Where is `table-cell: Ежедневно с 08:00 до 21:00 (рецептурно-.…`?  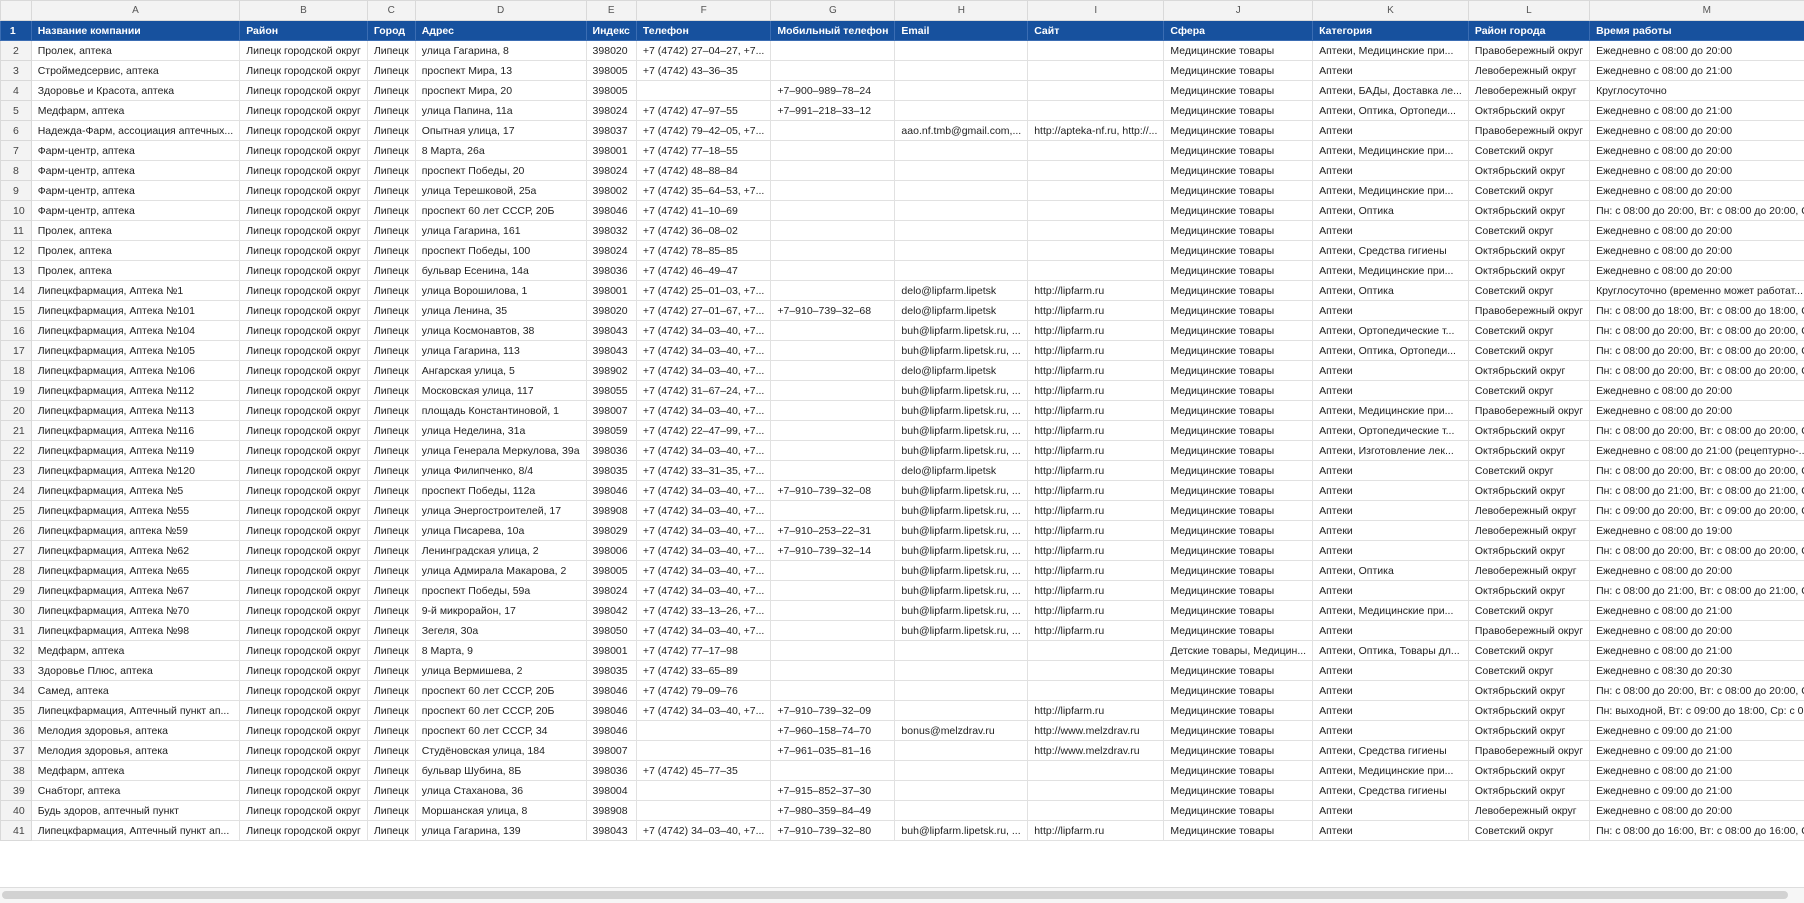 table-cell: Ежедневно с 08:00 до 21:00 (рецептурно-.… is located at coordinates (1697, 451).